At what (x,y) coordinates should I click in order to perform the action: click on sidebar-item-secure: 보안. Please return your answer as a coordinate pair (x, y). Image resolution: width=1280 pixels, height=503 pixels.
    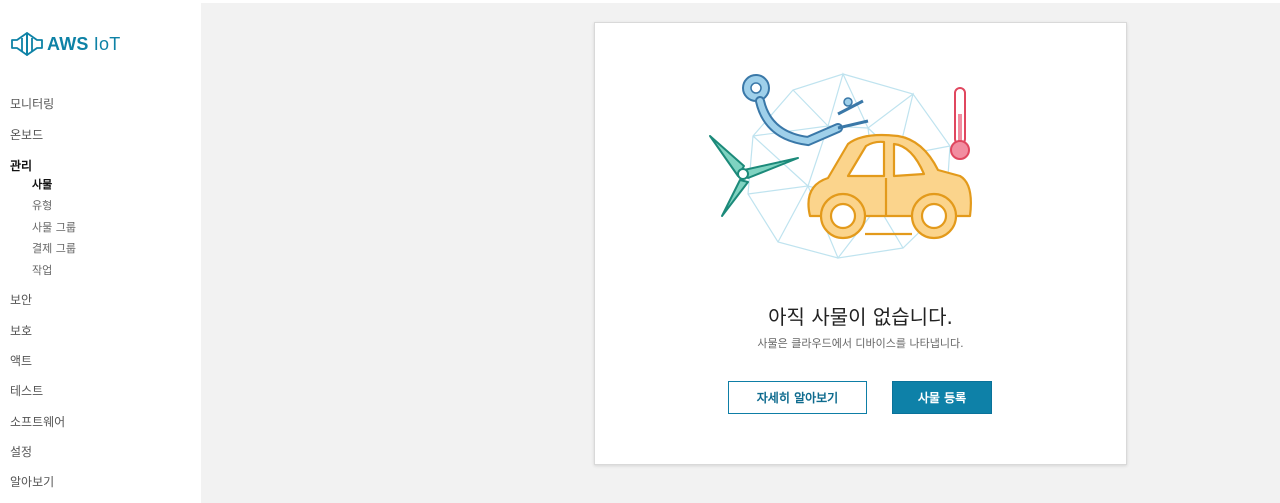
    Looking at the image, I should click on (21, 300).